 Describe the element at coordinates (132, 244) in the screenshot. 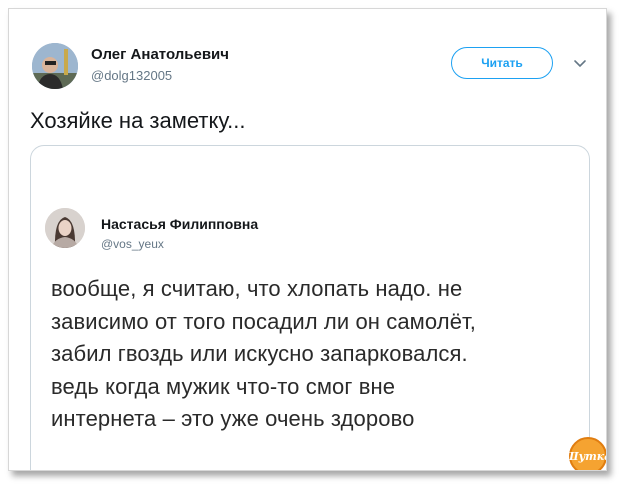

I see `quoted-author-handle: @vos_yeux` at that location.